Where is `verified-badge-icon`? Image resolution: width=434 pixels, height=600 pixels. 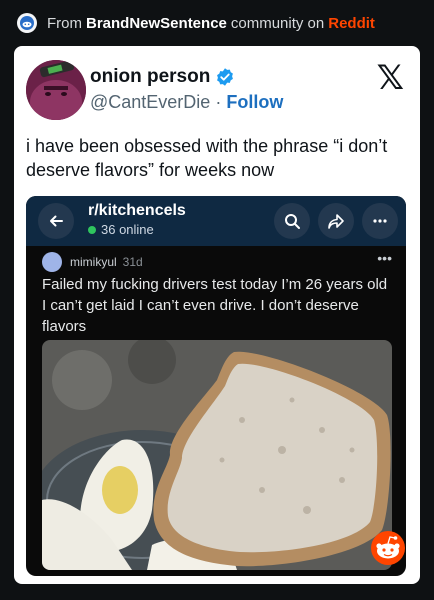 verified-badge-icon is located at coordinates (225, 77).